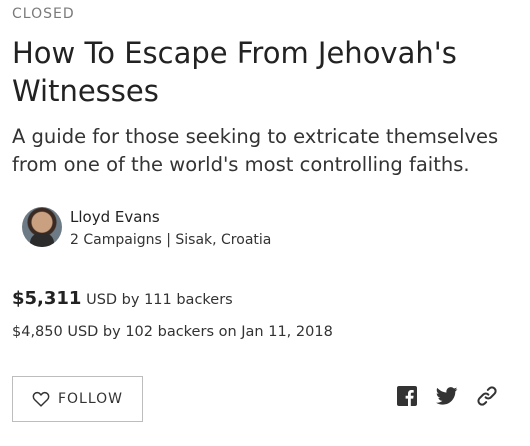  What do you see at coordinates (90, 399) in the screenshot?
I see `follow-button-label: FOLLOW` at bounding box center [90, 399].